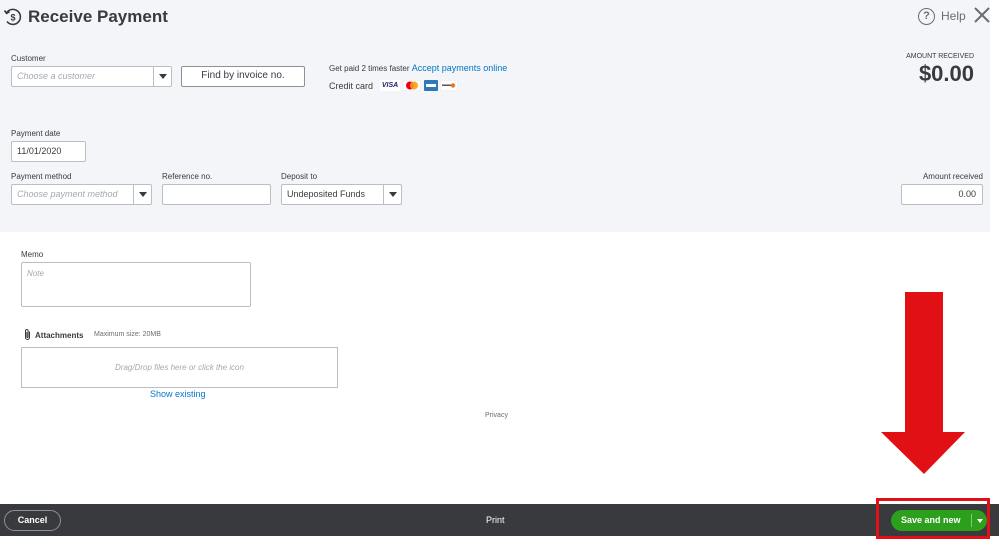  What do you see at coordinates (56, 76) in the screenshot?
I see `customer-placeholder: Choose a customer` at bounding box center [56, 76].